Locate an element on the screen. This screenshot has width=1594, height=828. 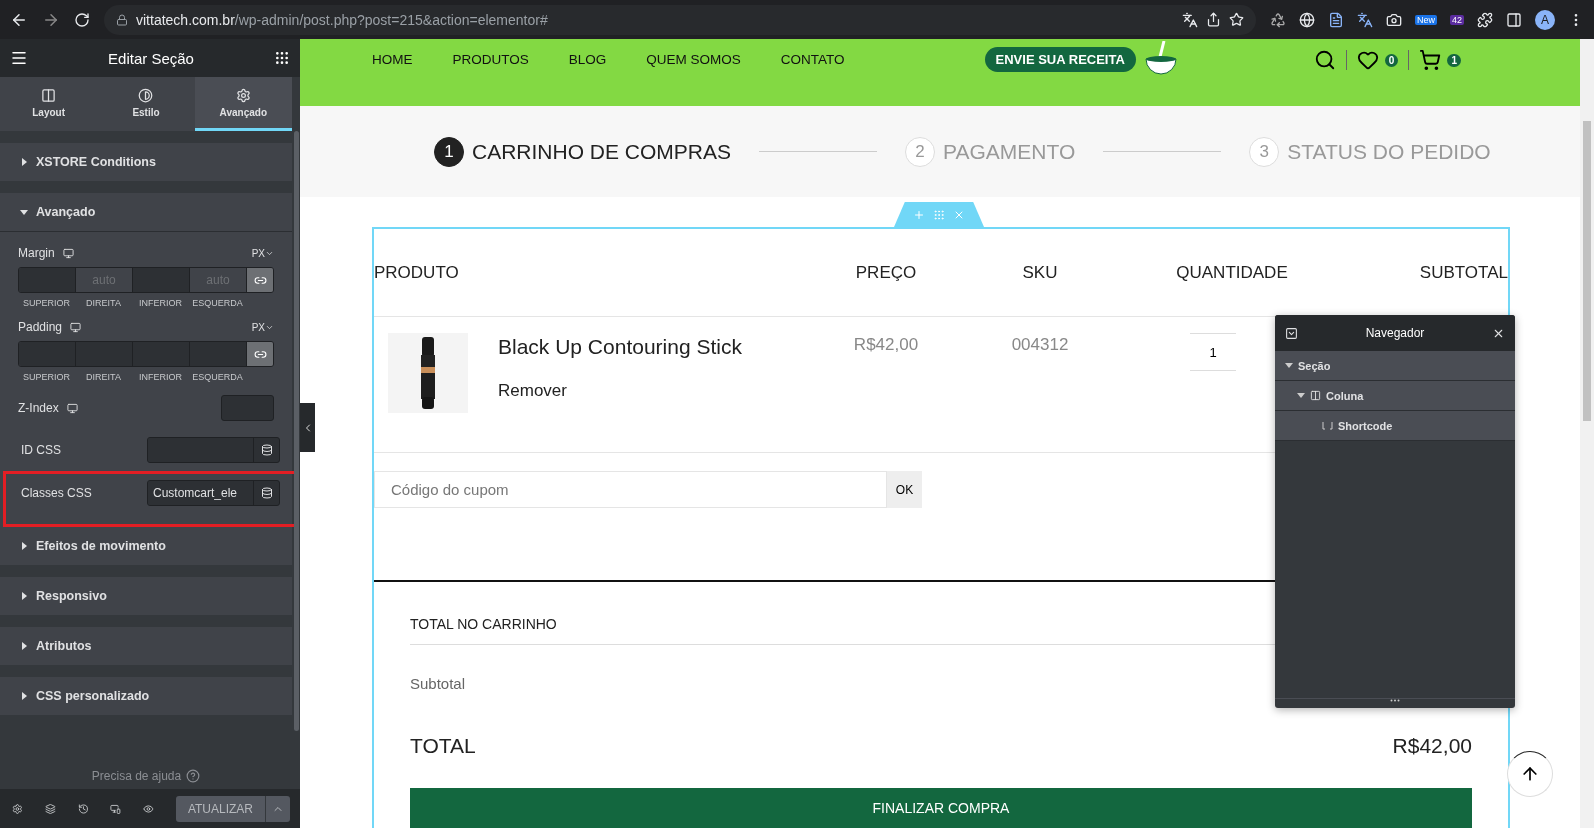
panel-tab: Estilo is located at coordinates (146, 104).